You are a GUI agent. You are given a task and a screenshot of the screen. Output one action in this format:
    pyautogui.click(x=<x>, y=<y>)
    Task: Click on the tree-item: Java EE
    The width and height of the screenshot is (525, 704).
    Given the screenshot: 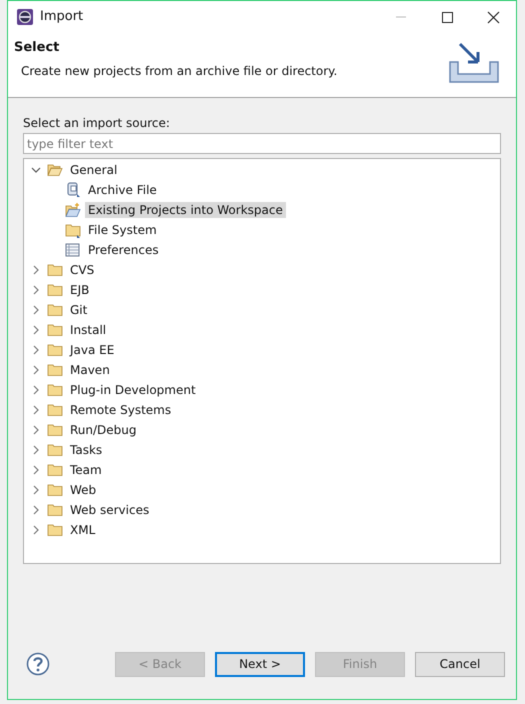 What is the action you would take?
    pyautogui.click(x=92, y=350)
    